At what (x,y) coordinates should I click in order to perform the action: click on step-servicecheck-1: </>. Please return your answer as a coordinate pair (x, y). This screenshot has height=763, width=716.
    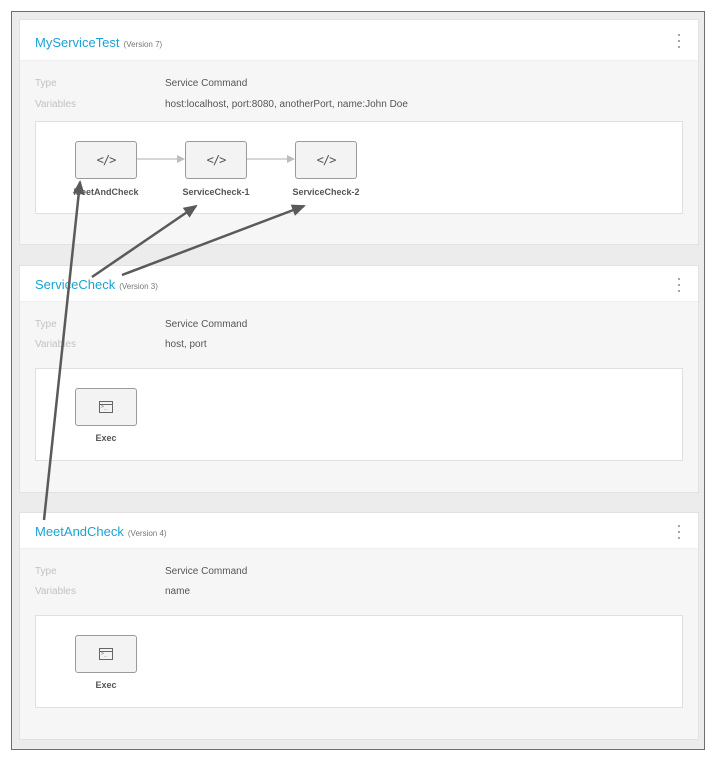
    Looking at the image, I should click on (216, 160).